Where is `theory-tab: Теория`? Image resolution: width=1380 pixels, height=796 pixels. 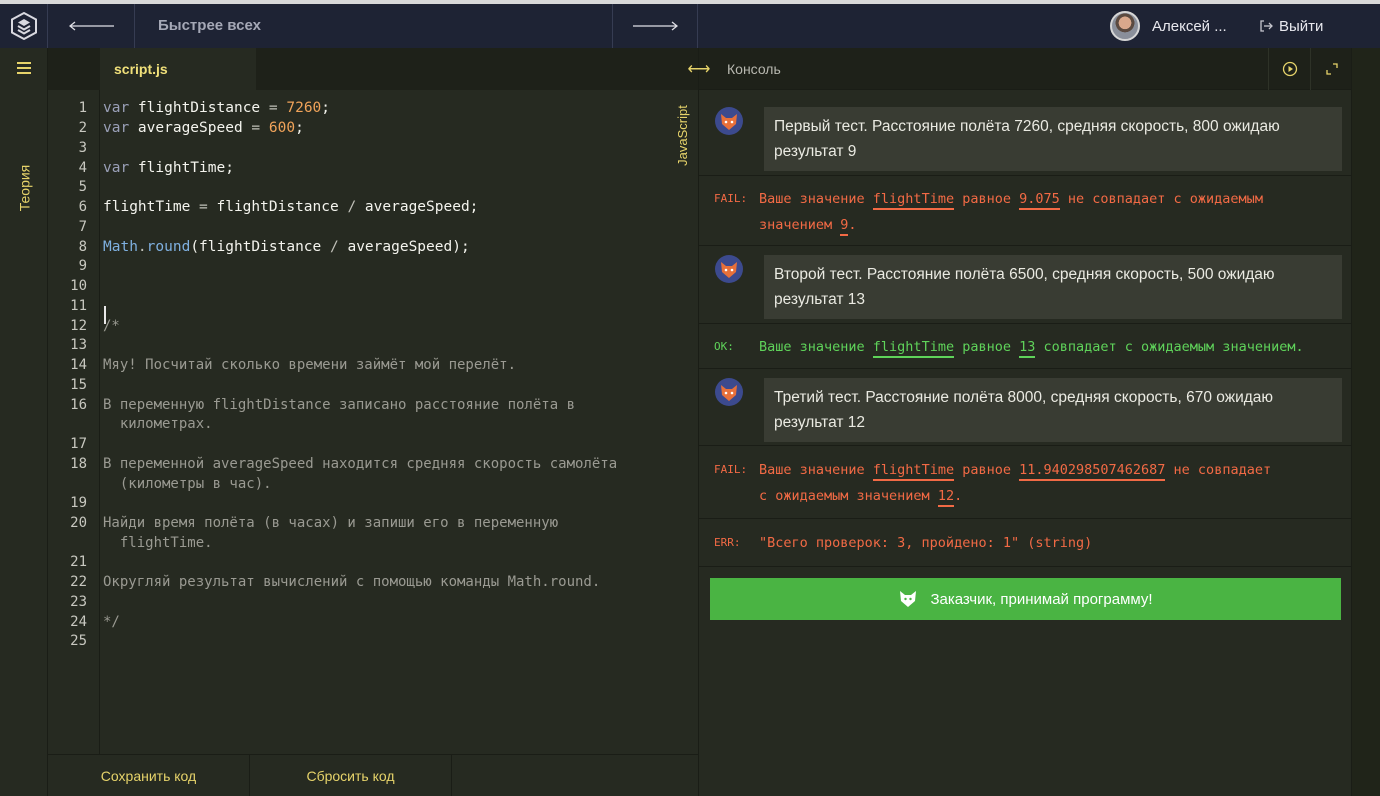 theory-tab: Теория is located at coordinates (24, 188).